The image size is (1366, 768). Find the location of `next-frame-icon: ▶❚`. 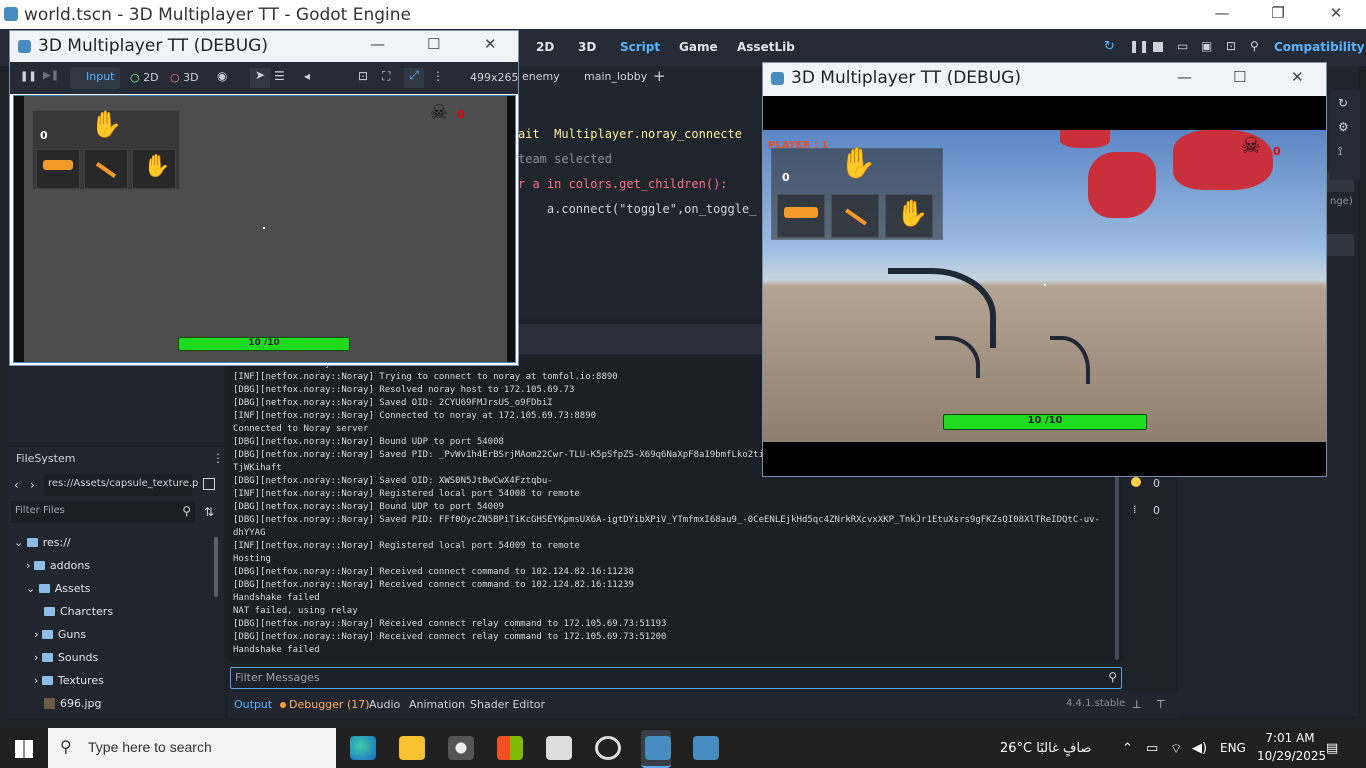

next-frame-icon: ▶❚ is located at coordinates (51, 75).